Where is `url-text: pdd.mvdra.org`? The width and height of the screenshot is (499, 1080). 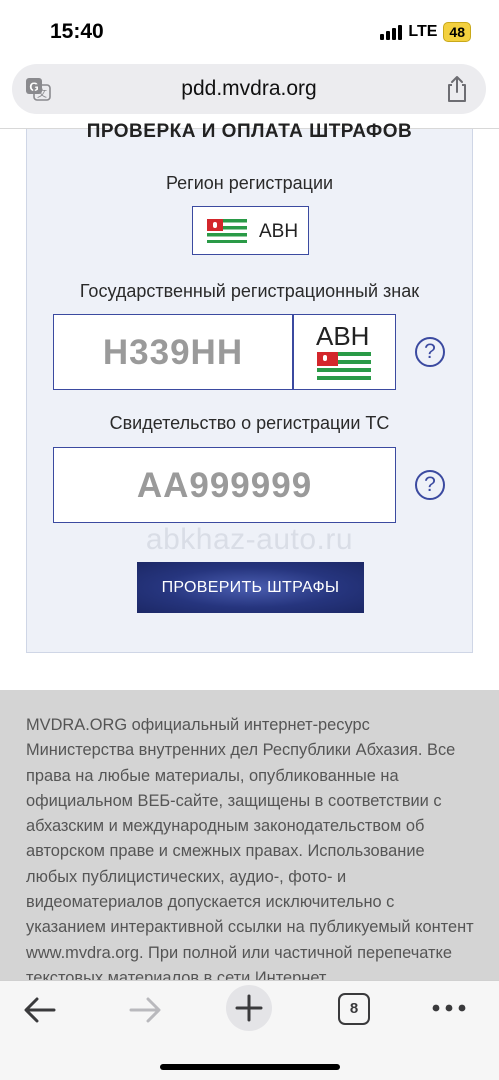 url-text: pdd.mvdra.org is located at coordinates (249, 89).